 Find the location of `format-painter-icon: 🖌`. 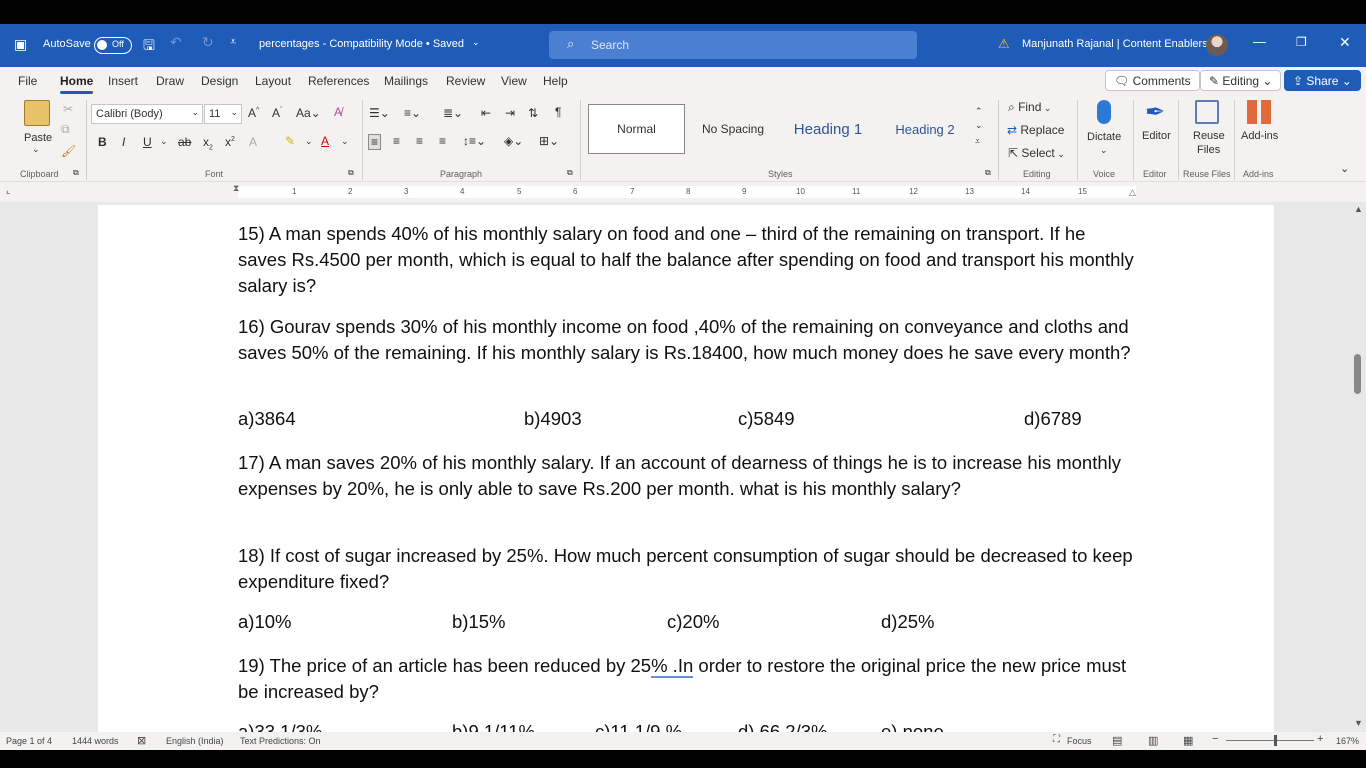

format-painter-icon: 🖌 is located at coordinates (68, 151).